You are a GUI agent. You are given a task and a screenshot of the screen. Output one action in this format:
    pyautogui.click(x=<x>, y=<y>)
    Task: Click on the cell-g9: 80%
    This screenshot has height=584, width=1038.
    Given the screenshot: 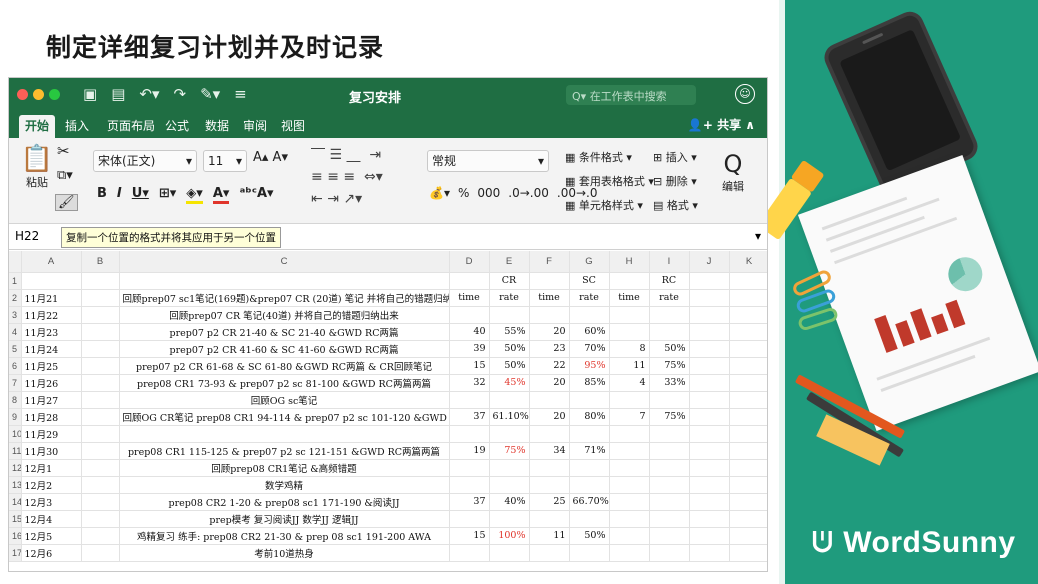 What is the action you would take?
    pyautogui.click(x=589, y=417)
    